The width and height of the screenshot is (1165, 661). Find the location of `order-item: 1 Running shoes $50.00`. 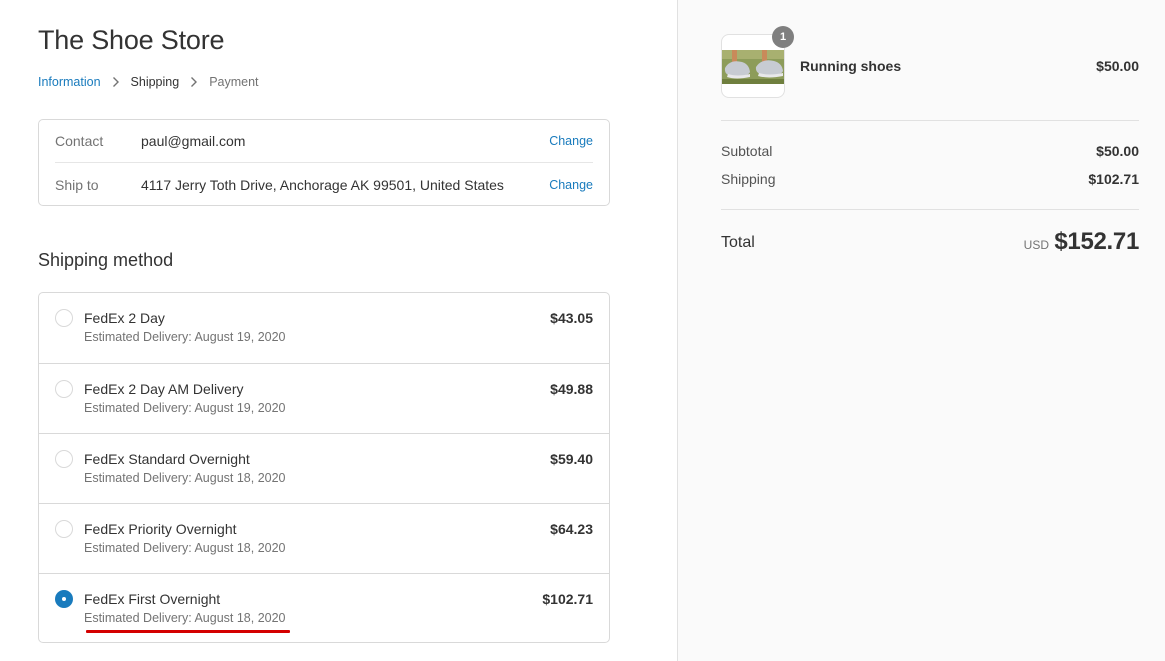

order-item: 1 Running shoes $50.00 is located at coordinates (930, 62).